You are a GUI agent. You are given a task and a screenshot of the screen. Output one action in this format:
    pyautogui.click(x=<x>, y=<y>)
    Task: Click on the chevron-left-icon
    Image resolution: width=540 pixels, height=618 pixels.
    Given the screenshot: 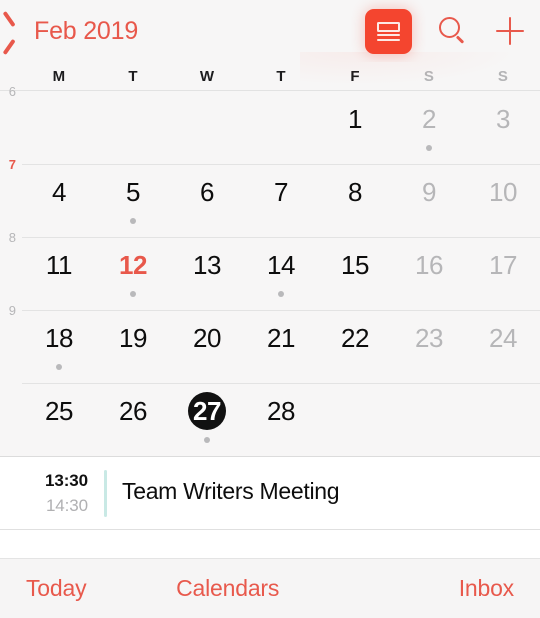 What is the action you would take?
    pyautogui.click(x=19, y=31)
    